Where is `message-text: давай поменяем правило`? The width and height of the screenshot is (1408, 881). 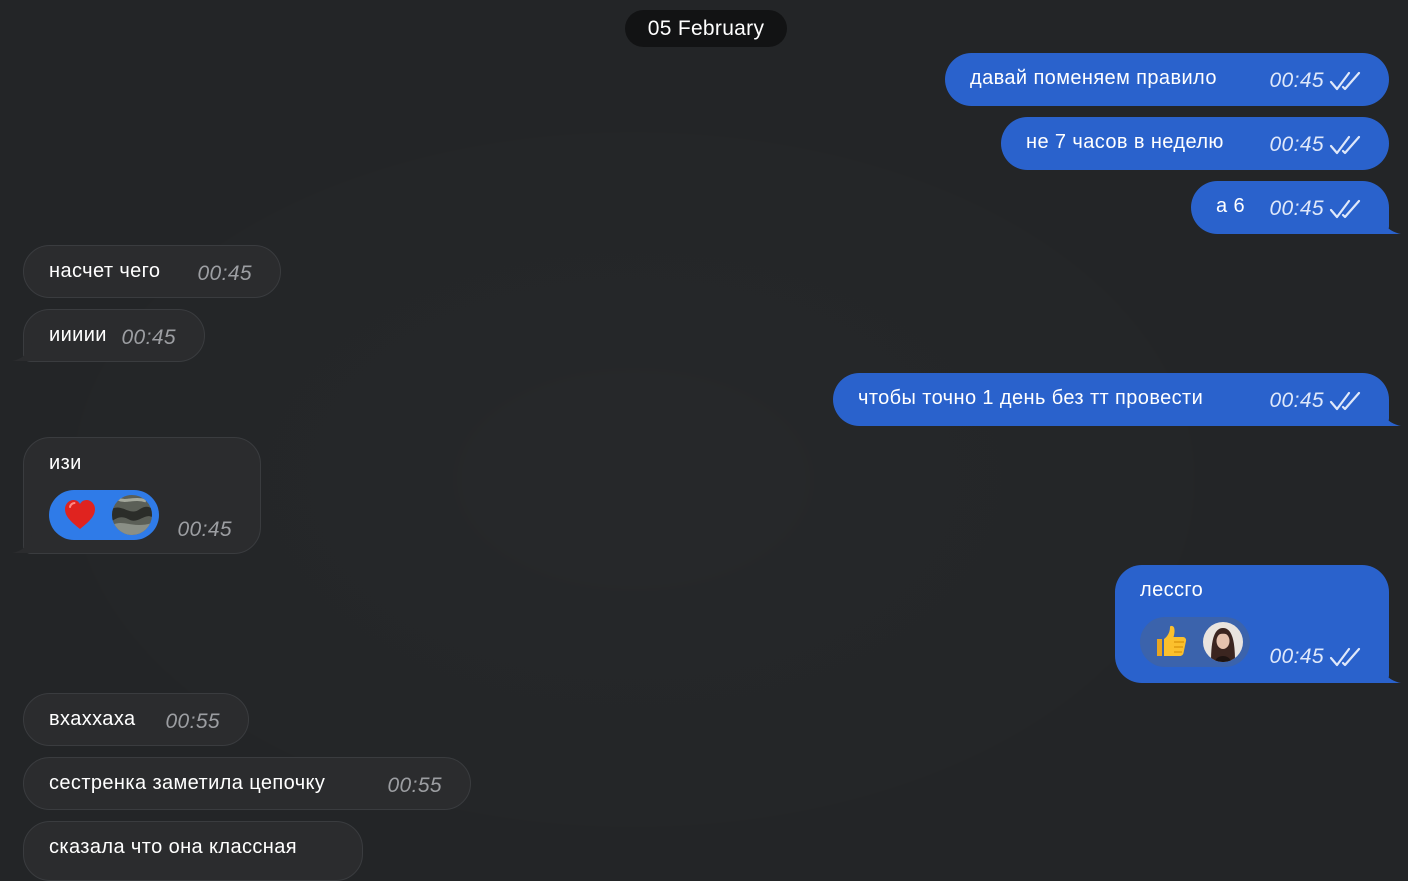 message-text: давай поменяем правило is located at coordinates (1093, 78).